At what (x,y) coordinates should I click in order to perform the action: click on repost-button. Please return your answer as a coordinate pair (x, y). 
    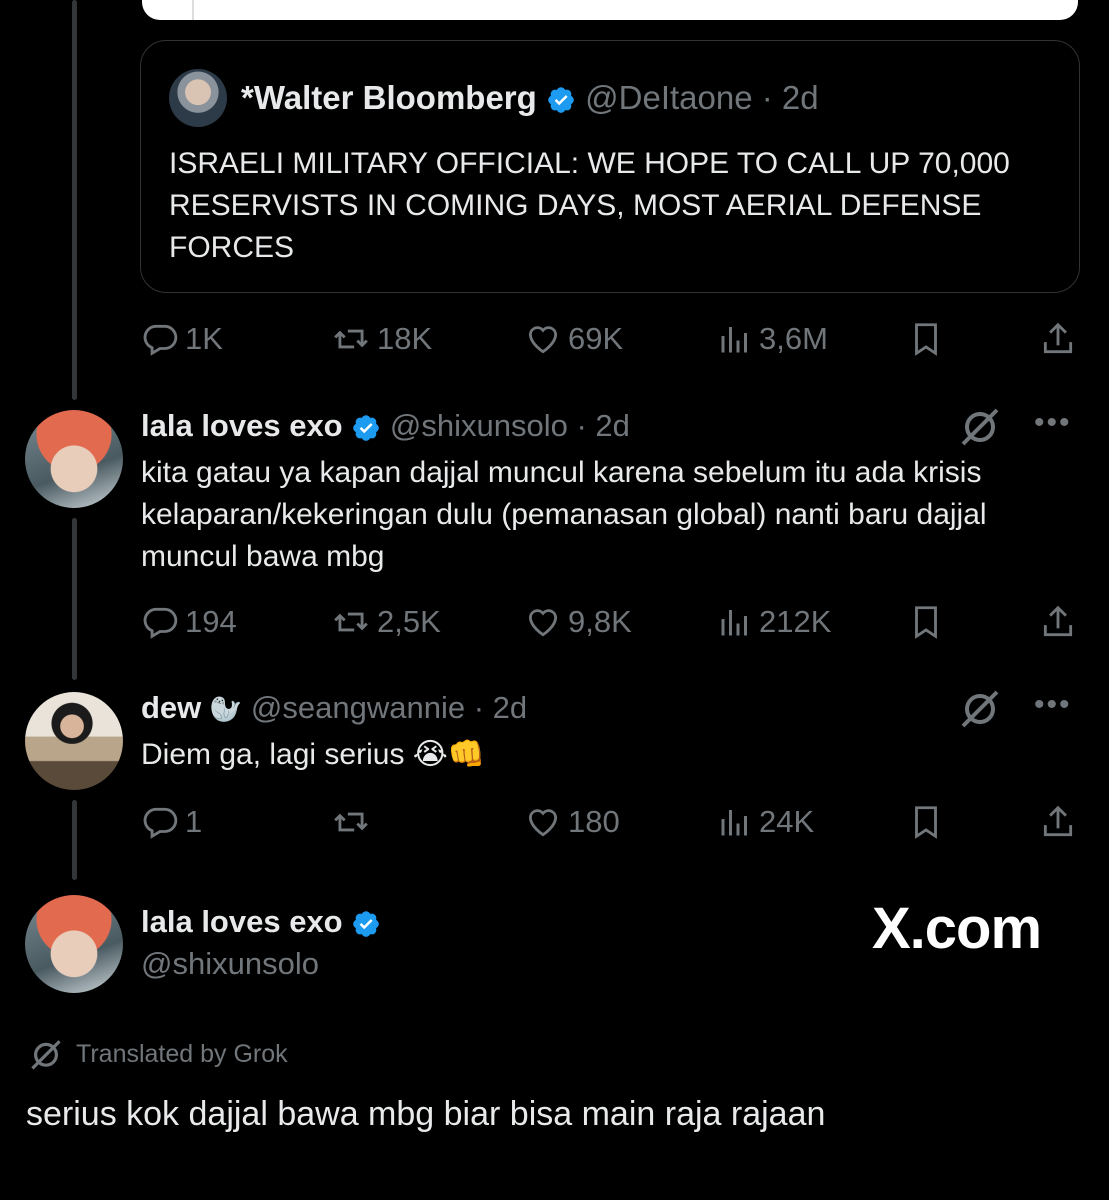
    Looking at the image, I should click on (354, 822).